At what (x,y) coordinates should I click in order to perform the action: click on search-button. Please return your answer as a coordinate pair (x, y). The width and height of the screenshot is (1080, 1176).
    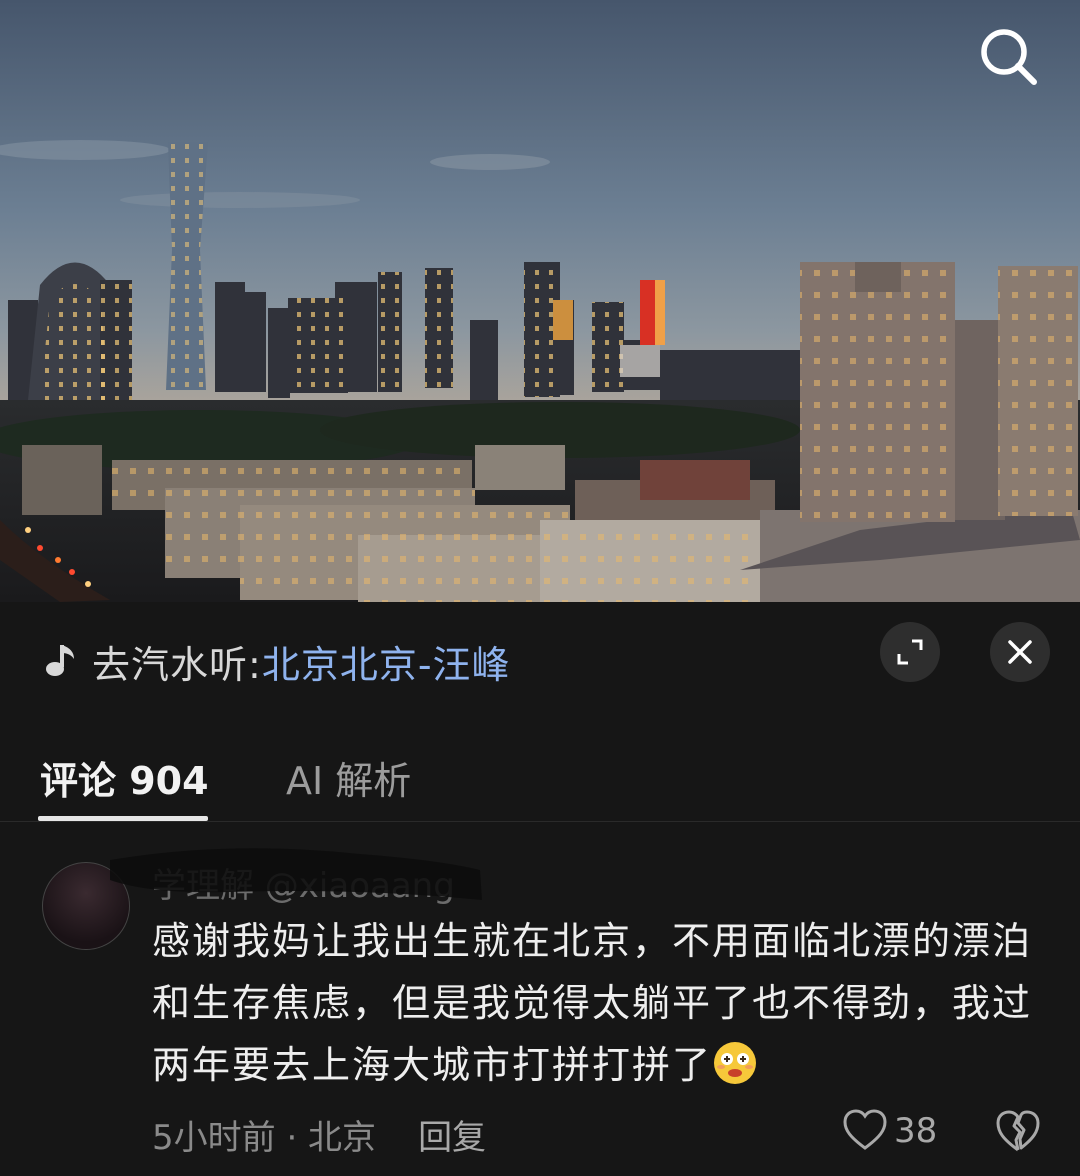
    Looking at the image, I should click on (1009, 57).